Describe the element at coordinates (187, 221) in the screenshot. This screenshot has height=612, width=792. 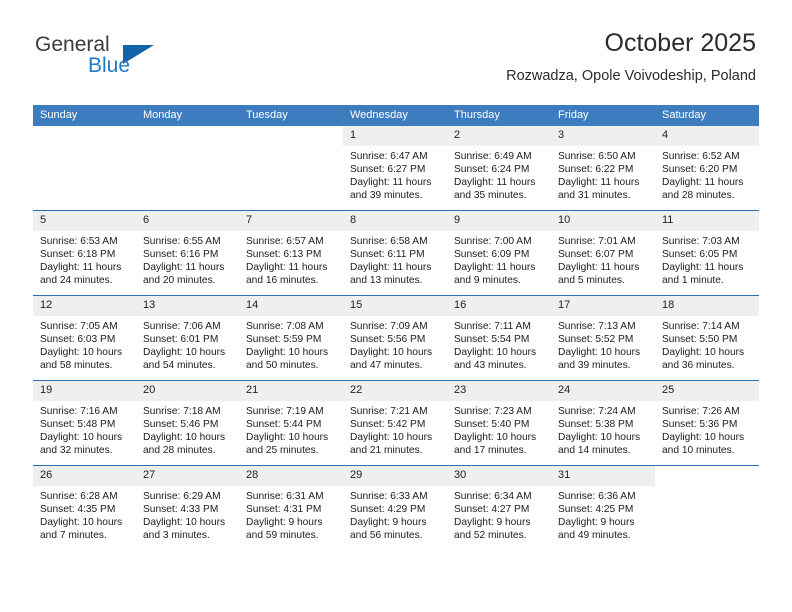
I see `day-number: 6` at that location.